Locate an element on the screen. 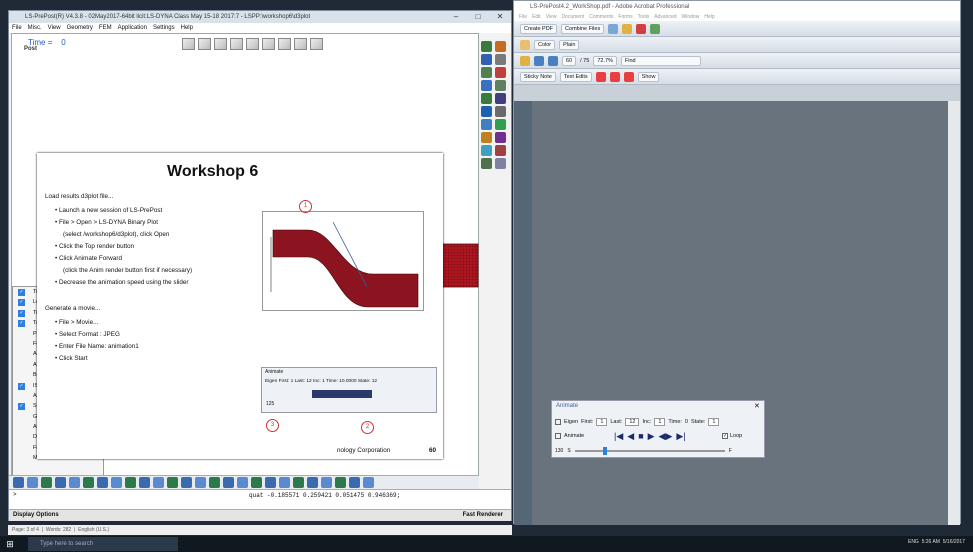 Image resolution: width=973 pixels, height=552 pixels. show-button: Show is located at coordinates (648, 76).